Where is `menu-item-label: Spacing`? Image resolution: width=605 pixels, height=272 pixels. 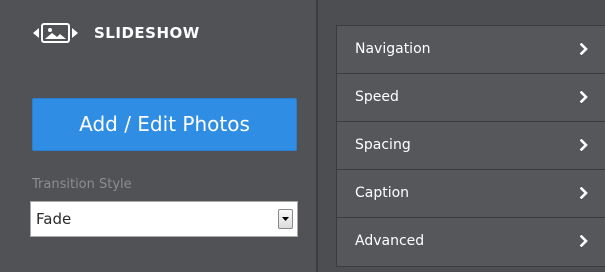
menu-item-label: Spacing is located at coordinates (383, 145).